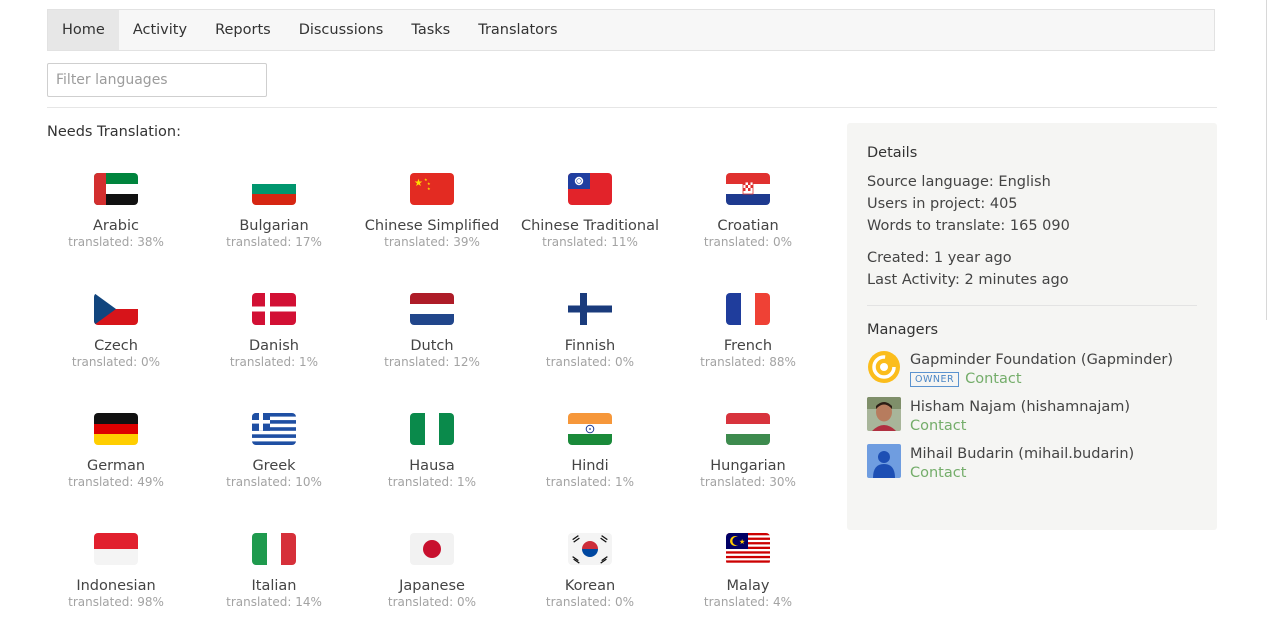 This screenshot has width=1267, height=638. What do you see at coordinates (432, 571) in the screenshot?
I see `language-item-japanese: Japanese translated: 0%` at bounding box center [432, 571].